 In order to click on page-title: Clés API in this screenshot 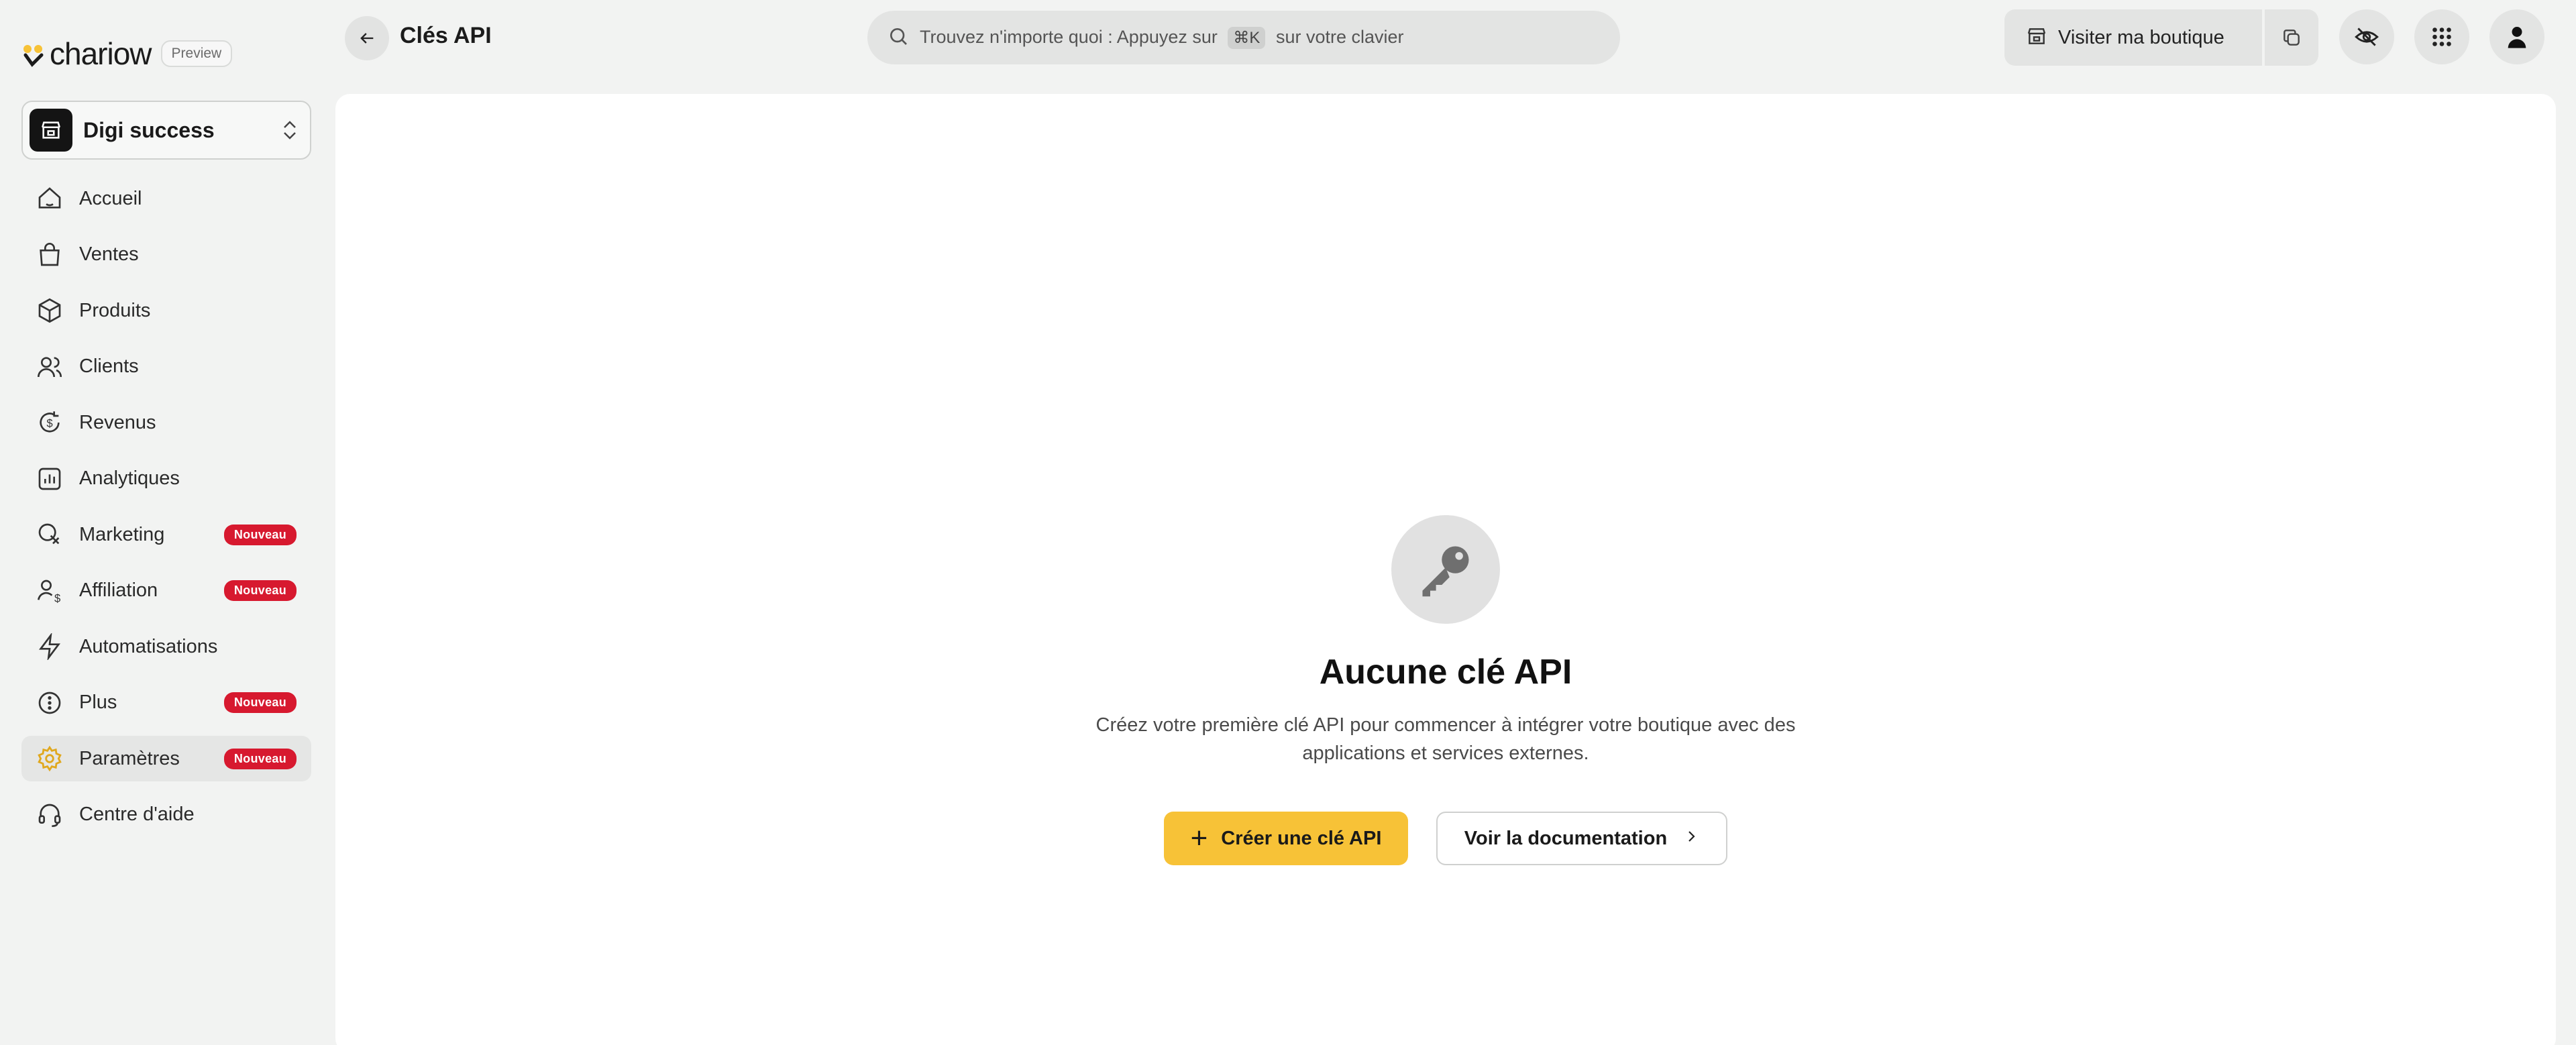, I will do `click(446, 36)`.